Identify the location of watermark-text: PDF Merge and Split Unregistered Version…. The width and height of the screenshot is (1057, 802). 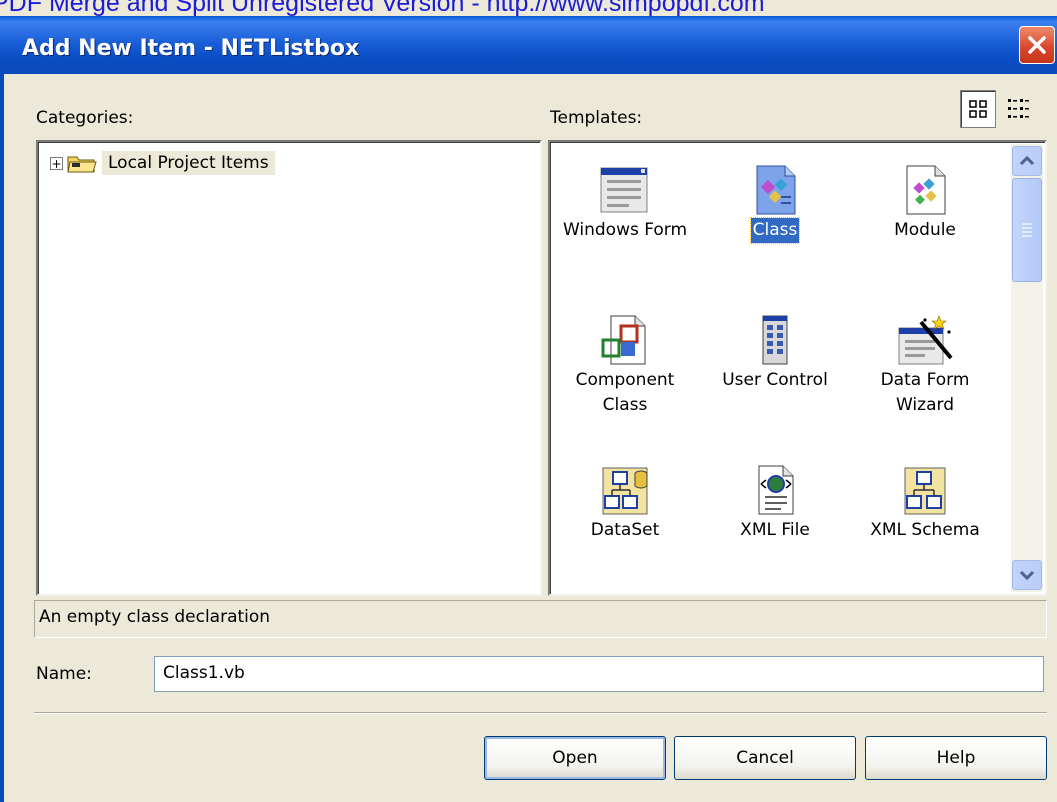
(382, 8).